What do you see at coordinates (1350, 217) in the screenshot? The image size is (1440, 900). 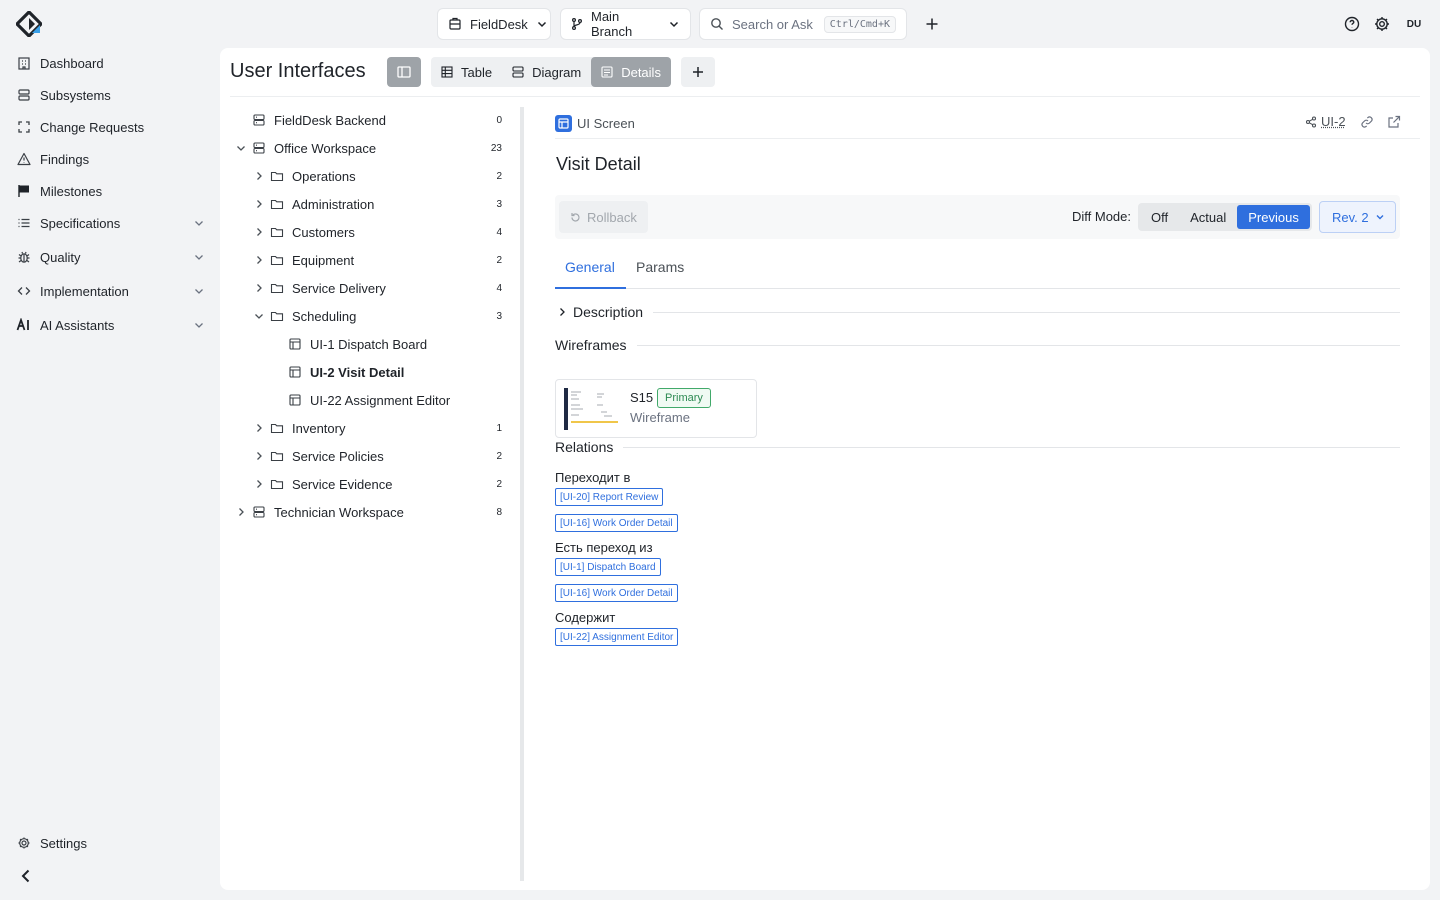 I see `revision-value: Rev. 2` at bounding box center [1350, 217].